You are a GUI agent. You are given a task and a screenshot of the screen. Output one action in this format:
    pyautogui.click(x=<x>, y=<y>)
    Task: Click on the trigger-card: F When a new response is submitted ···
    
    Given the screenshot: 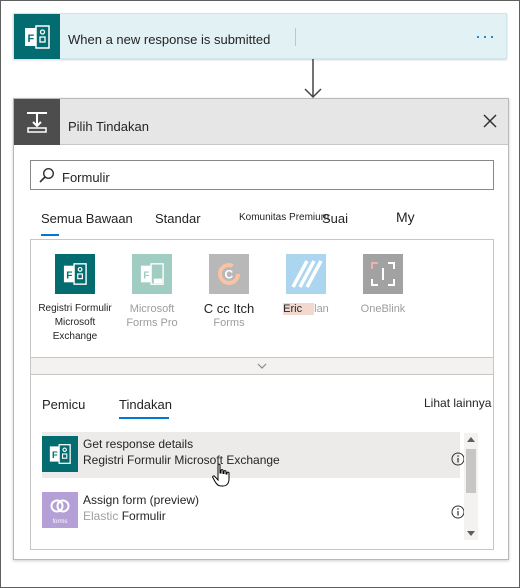 What is the action you would take?
    pyautogui.click(x=260, y=36)
    